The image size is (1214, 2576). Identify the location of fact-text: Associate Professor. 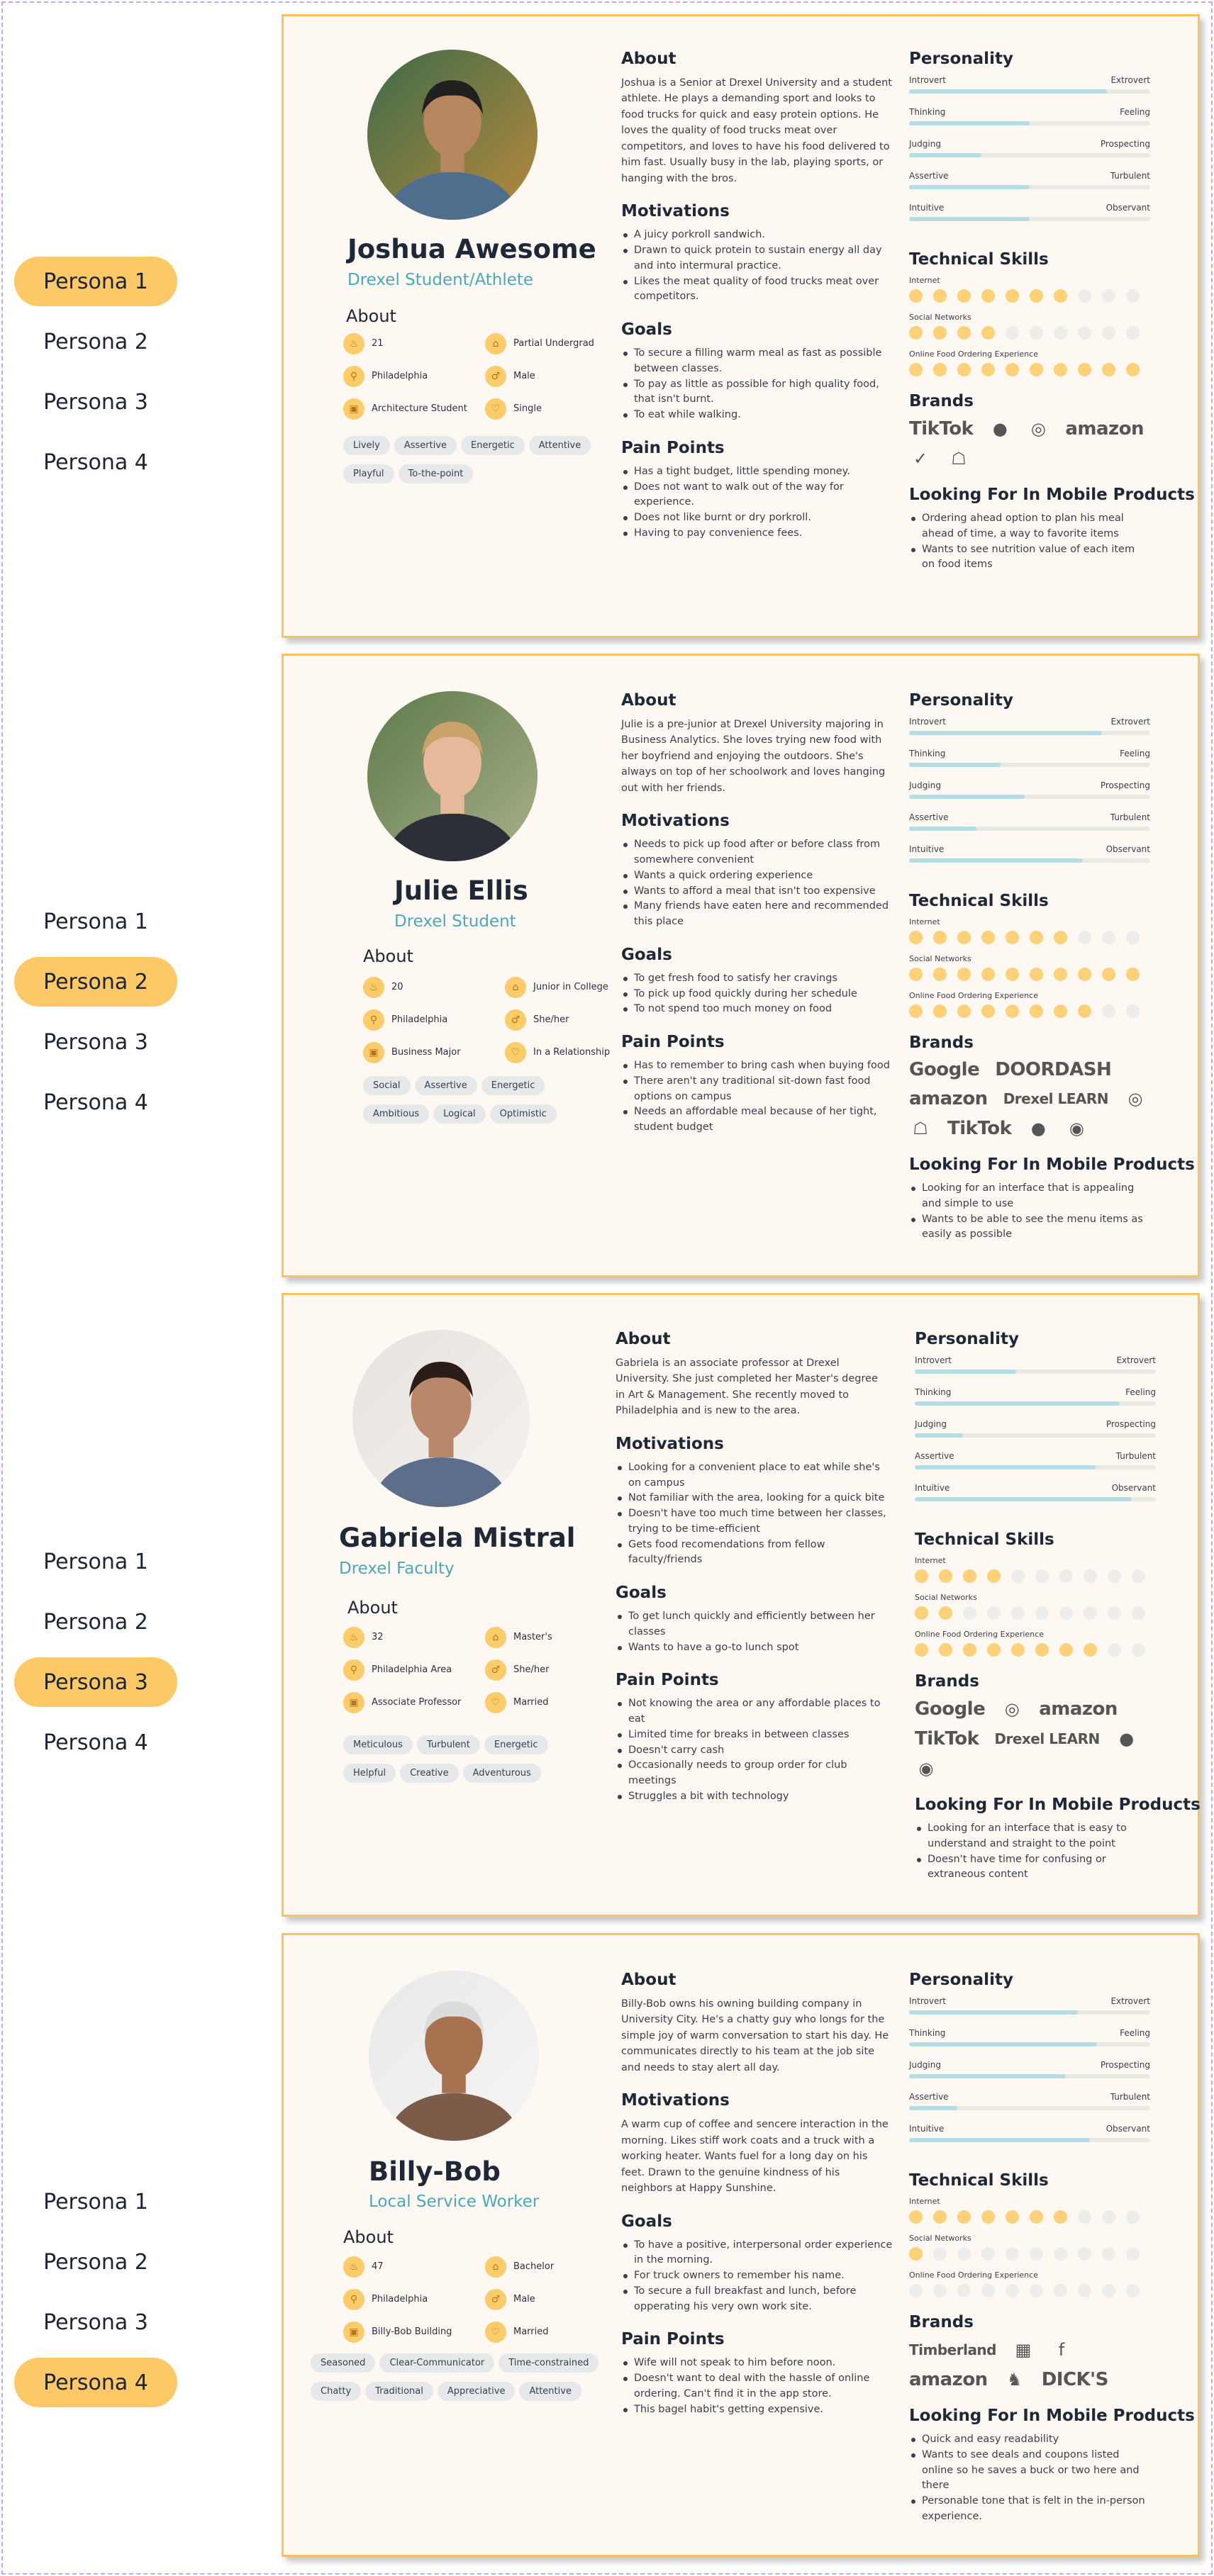
(417, 1702).